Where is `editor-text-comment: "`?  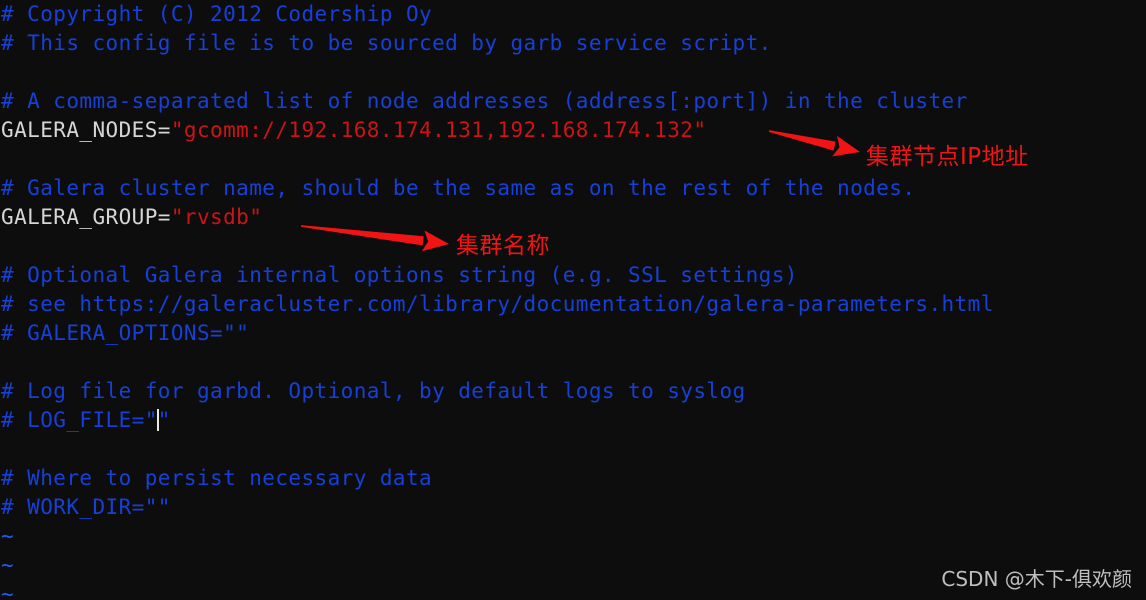 editor-text-comment: " is located at coordinates (164, 420).